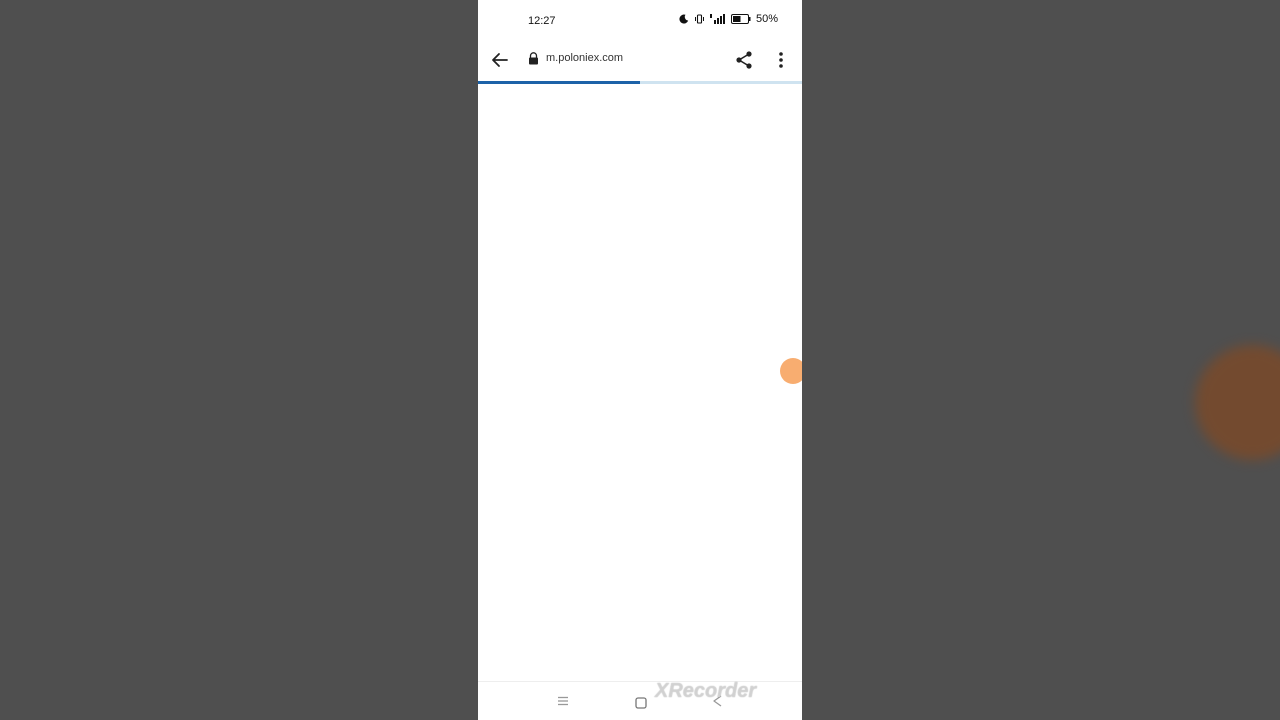 Image resolution: width=1280 pixels, height=720 pixels. I want to click on lock-icon, so click(533, 61).